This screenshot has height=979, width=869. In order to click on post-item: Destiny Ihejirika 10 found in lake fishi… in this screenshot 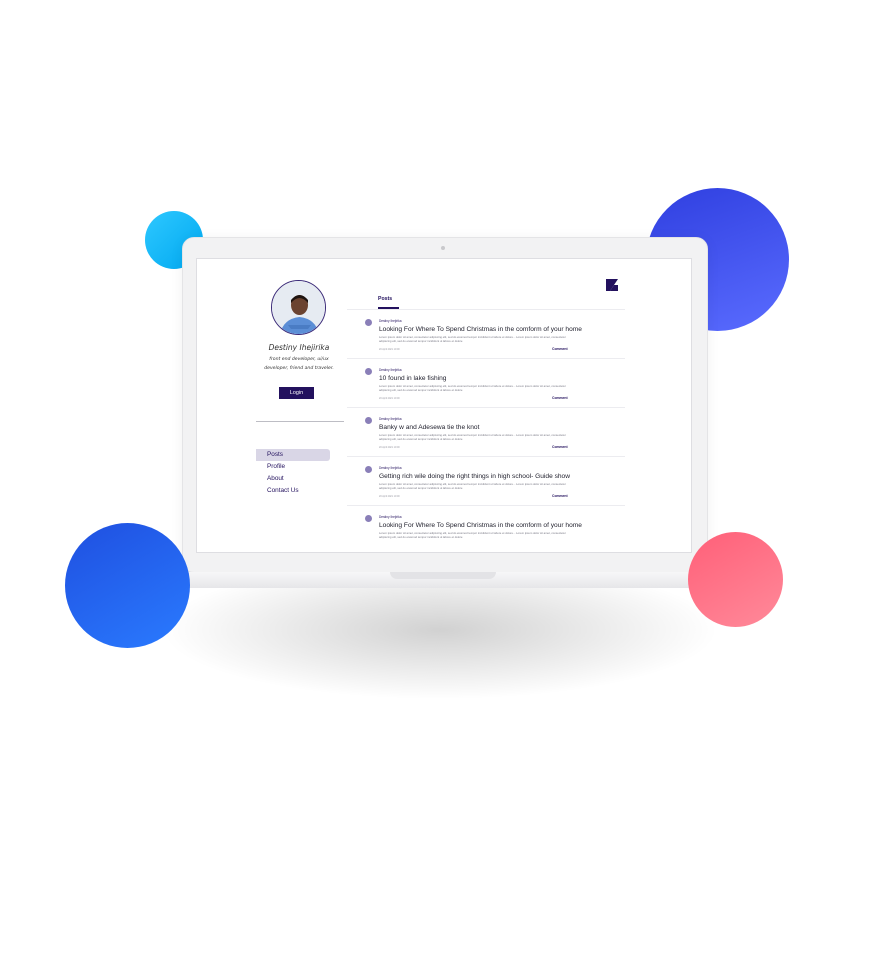, I will do `click(486, 383)`.